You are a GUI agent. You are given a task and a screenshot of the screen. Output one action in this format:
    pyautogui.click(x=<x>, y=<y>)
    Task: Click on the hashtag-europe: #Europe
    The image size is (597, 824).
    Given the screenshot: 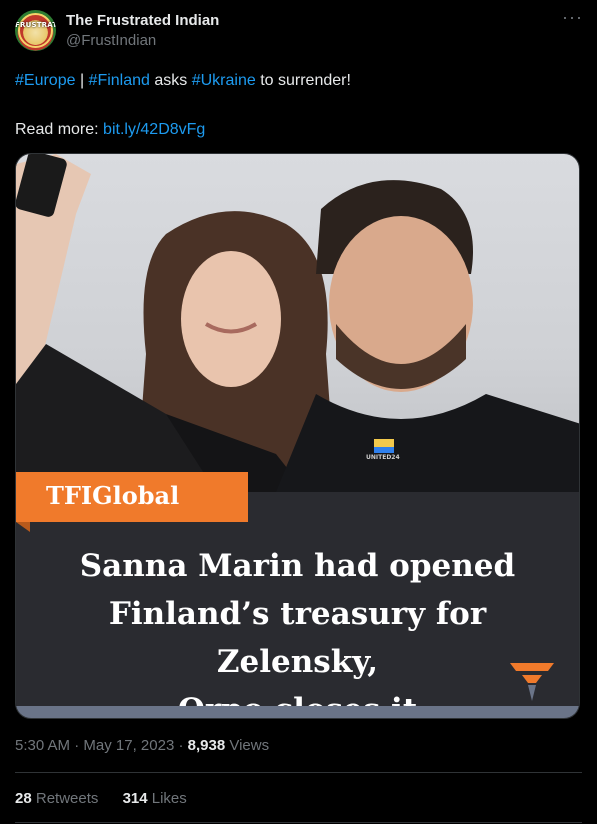 What is the action you would take?
    pyautogui.click(x=45, y=80)
    